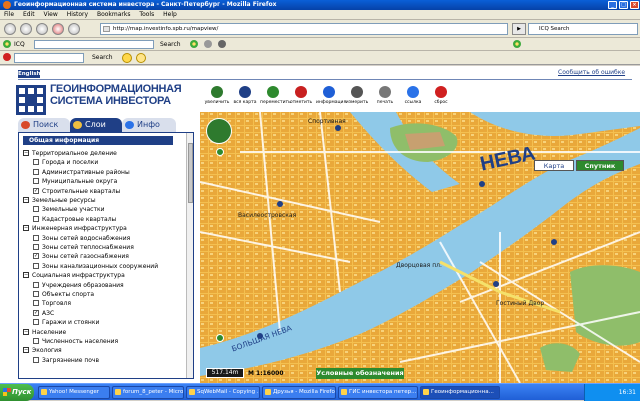 This screenshot has width=640, height=401. What do you see at coordinates (74, 29) in the screenshot?
I see `home-icon` at bounding box center [74, 29].